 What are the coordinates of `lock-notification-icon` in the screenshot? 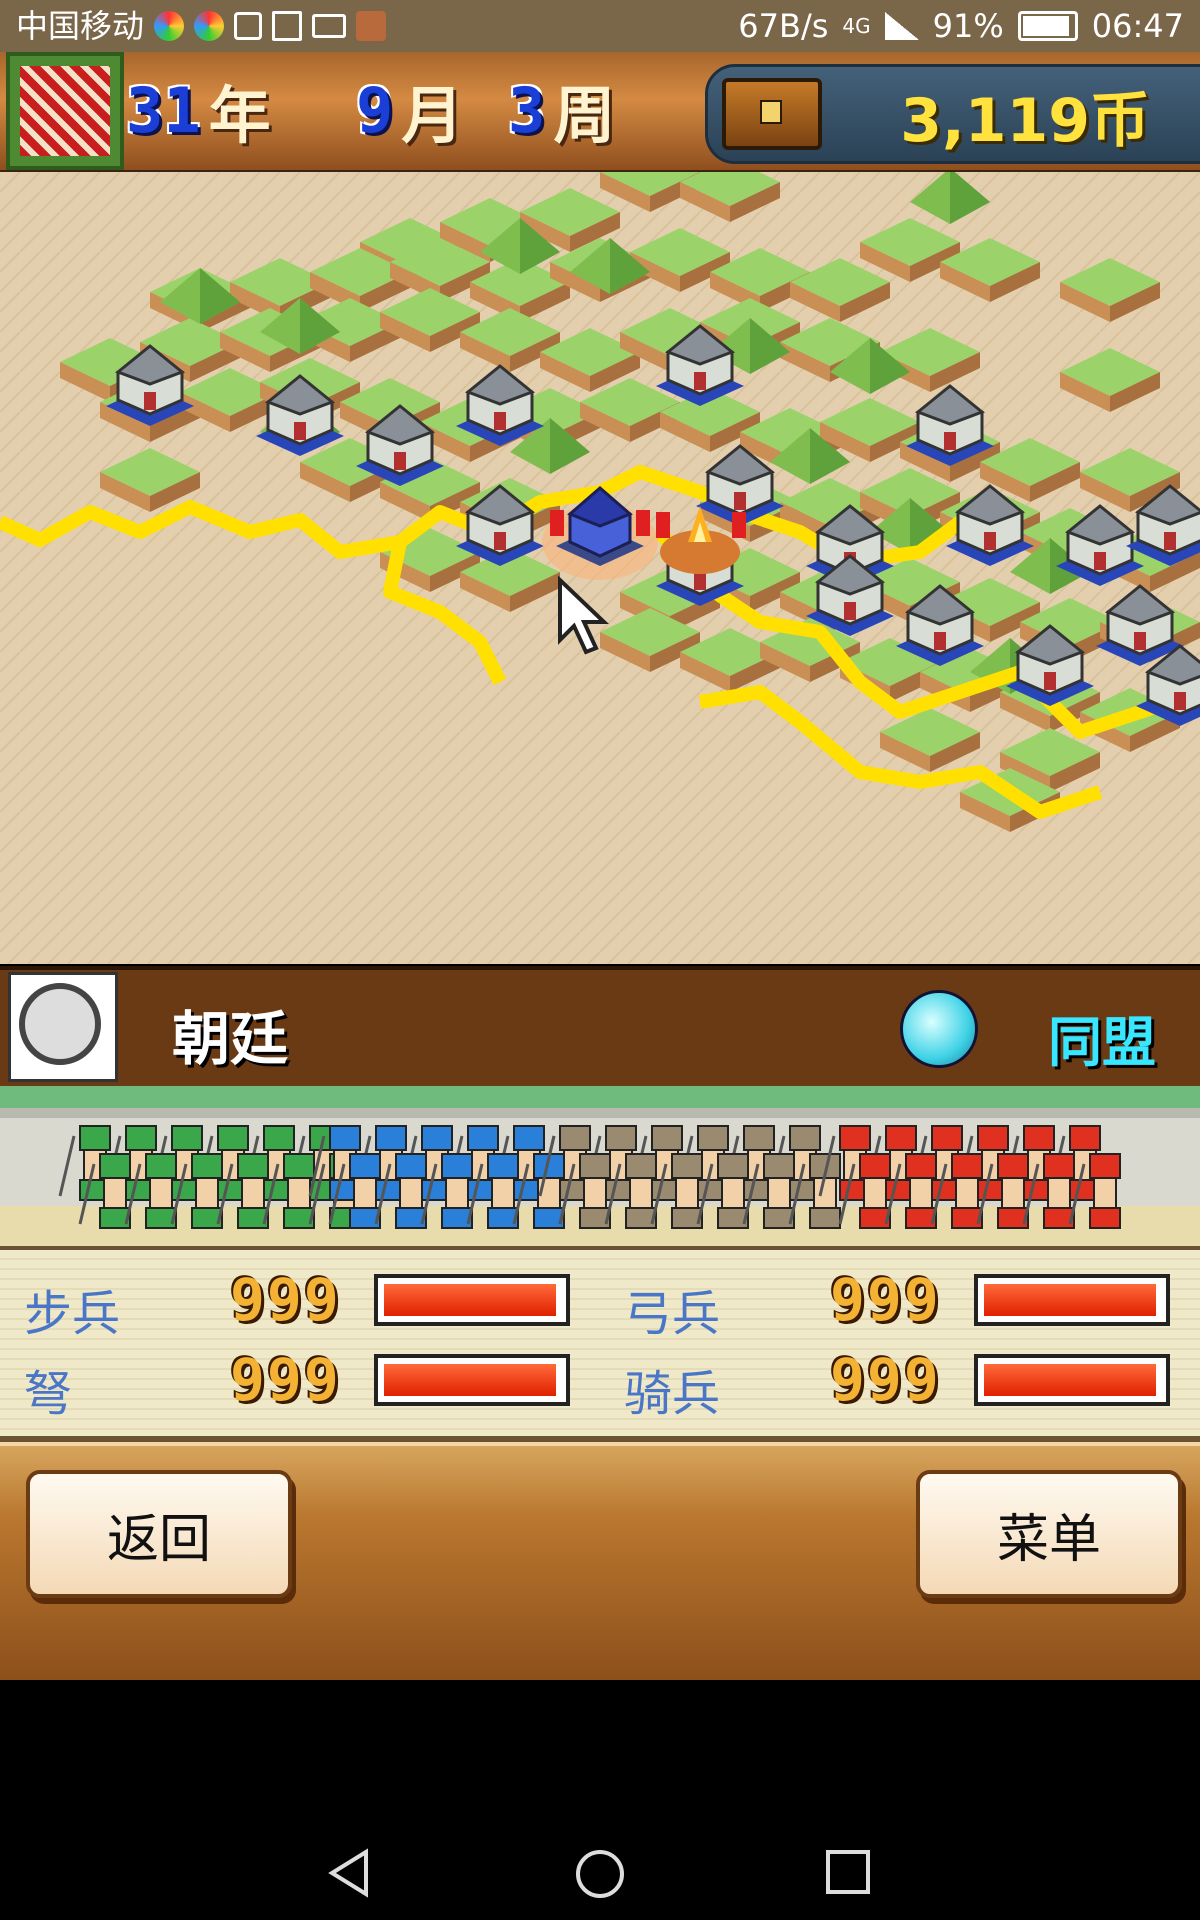 It's located at (248, 26).